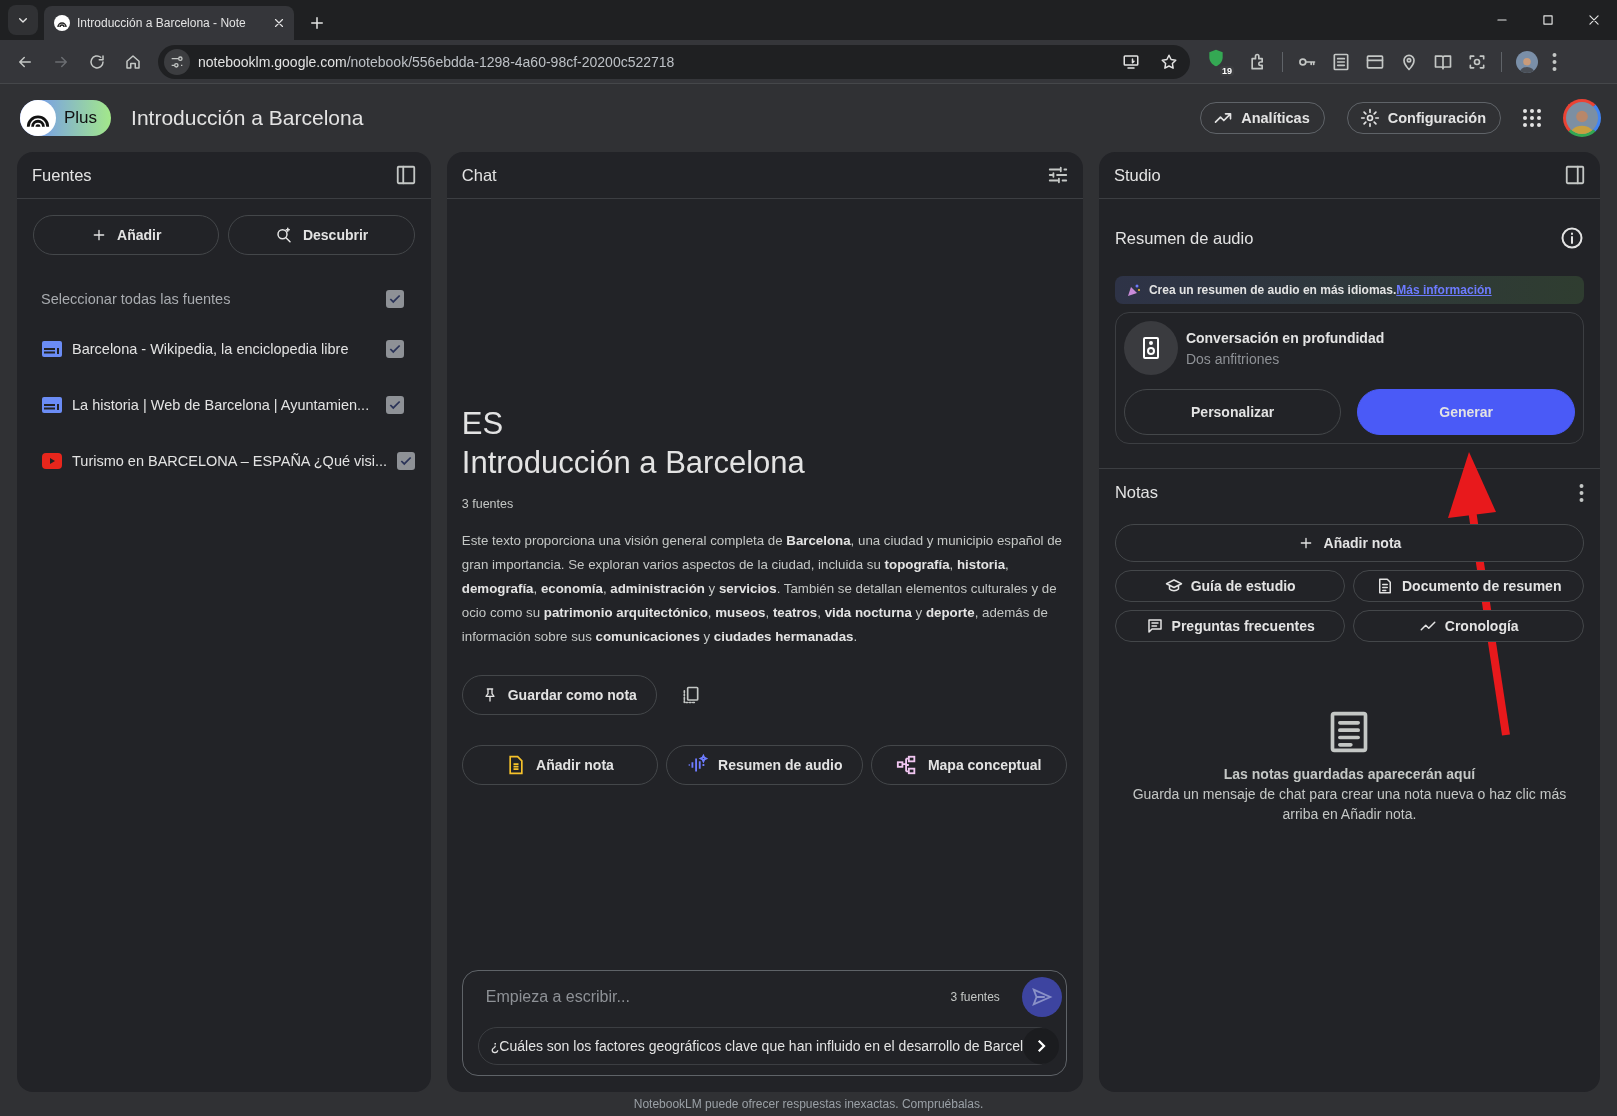  I want to click on chat-settings-icon, so click(1057, 175).